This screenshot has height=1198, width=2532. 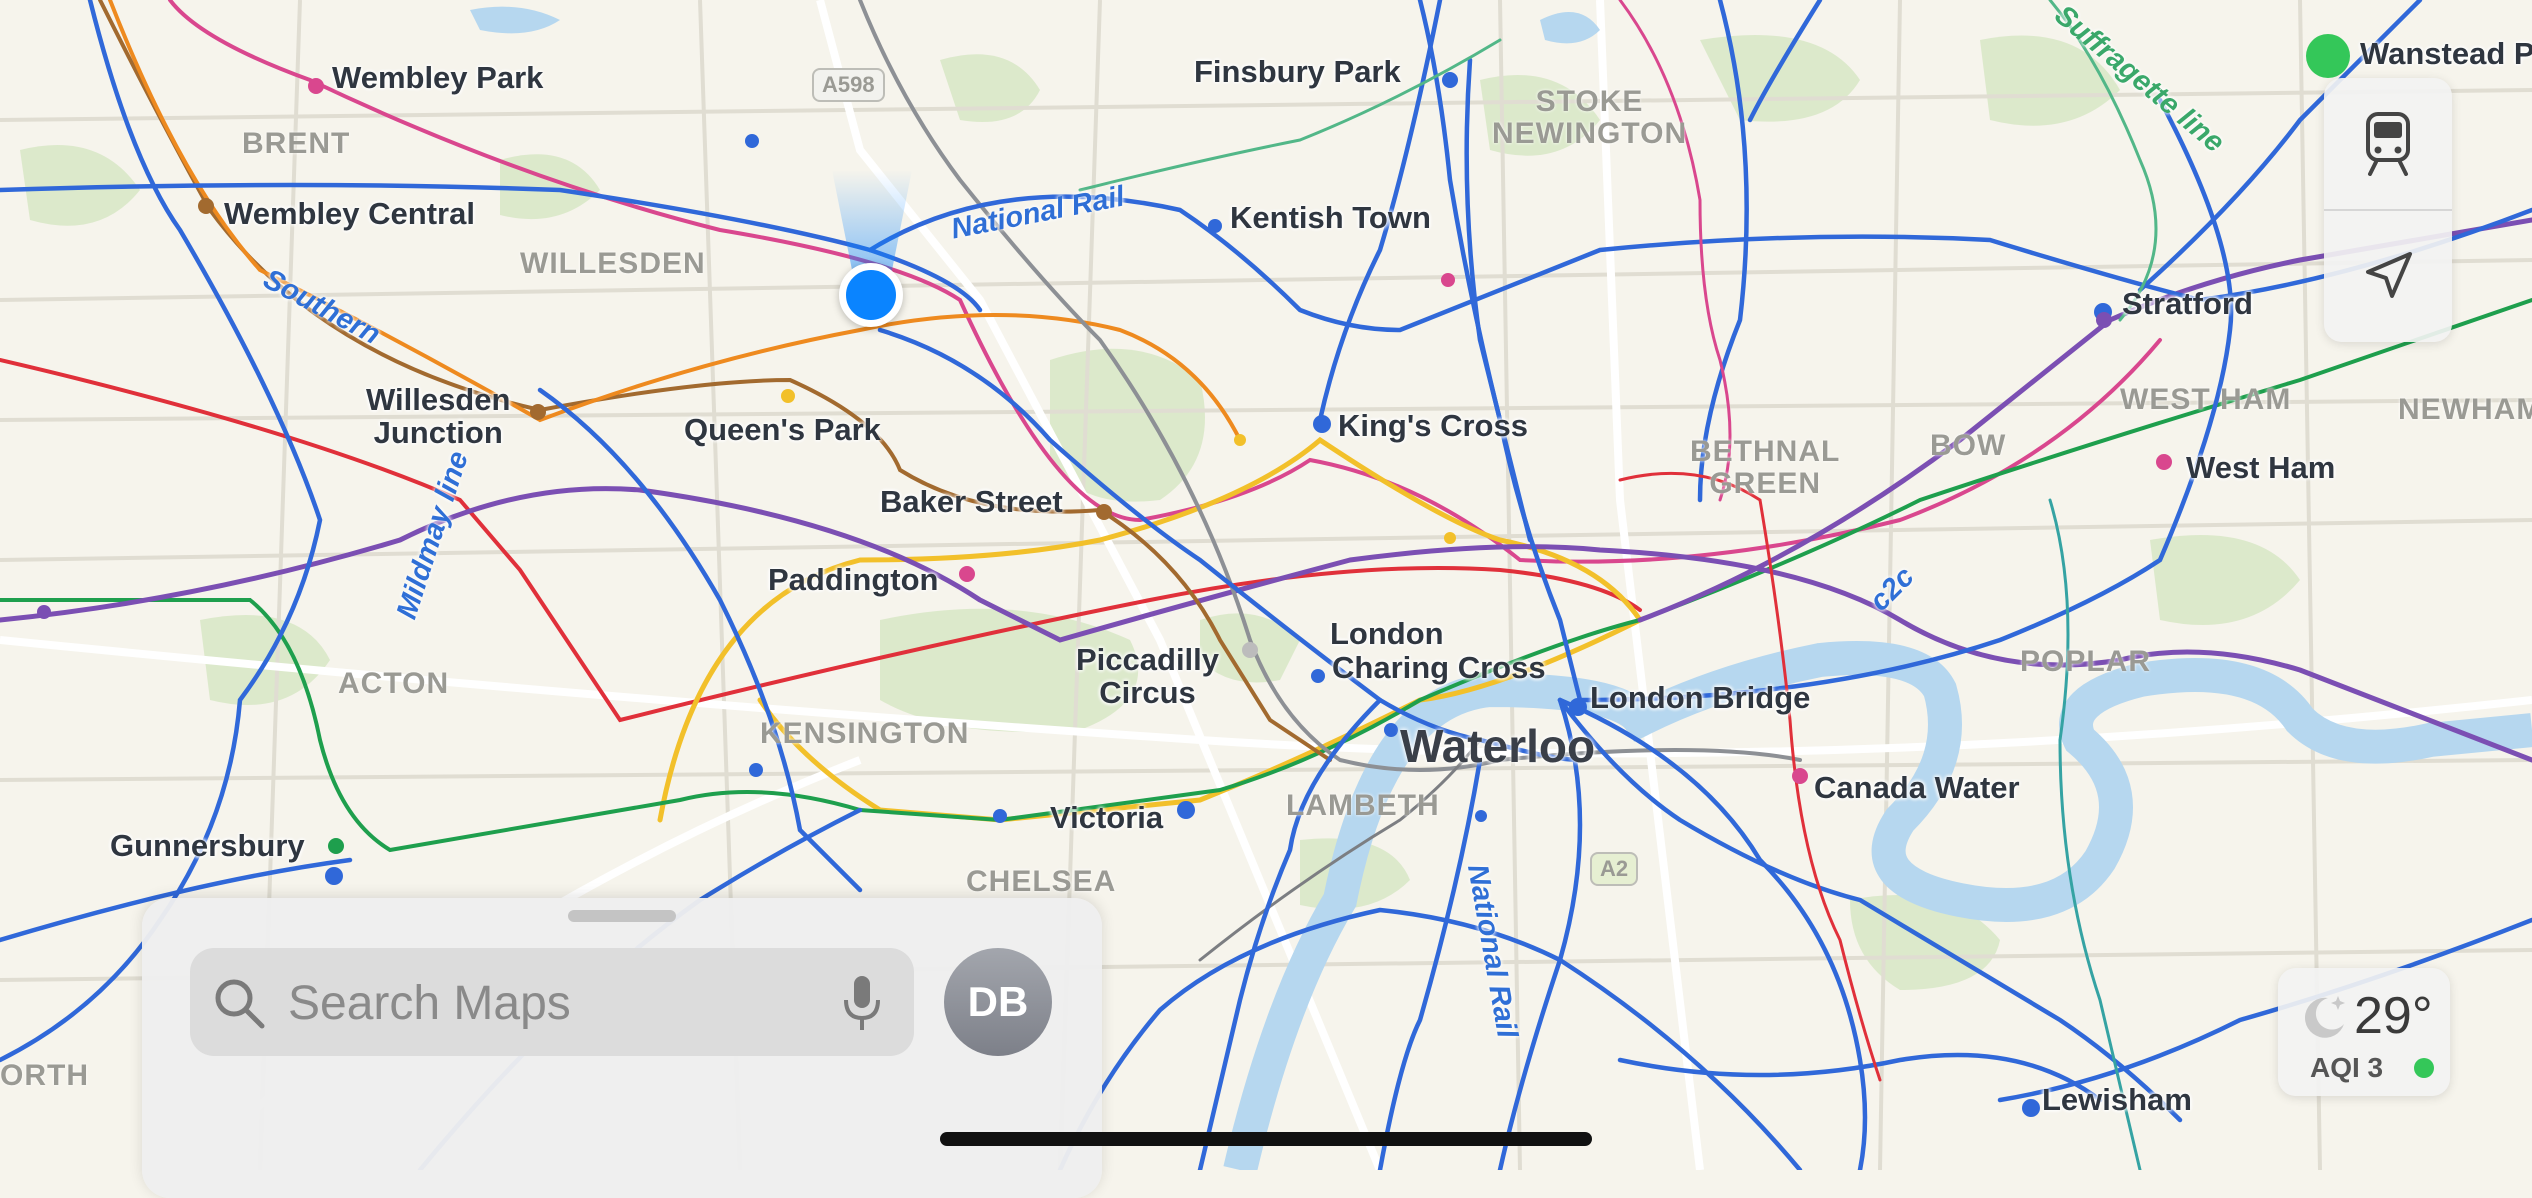 What do you see at coordinates (296, 143) in the screenshot?
I see `area-label-brent: BRENT` at bounding box center [296, 143].